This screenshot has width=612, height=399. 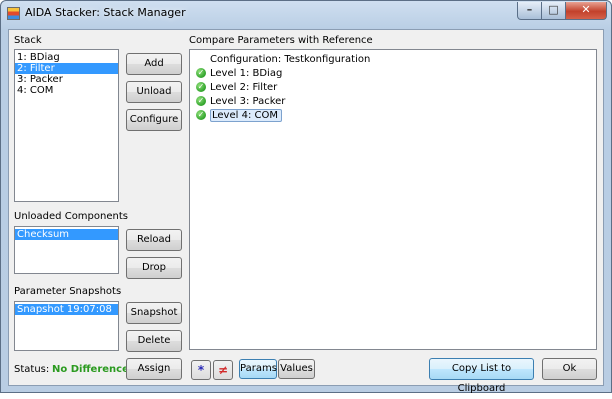 I want to click on add-button: Add, so click(x=154, y=64).